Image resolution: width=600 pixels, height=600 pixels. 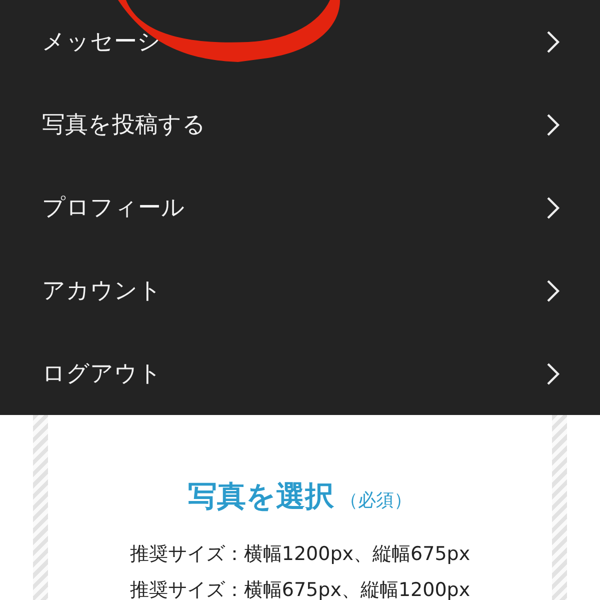 I want to click on size-note: 推奨サイズ：横幅675px、縦幅1200px, so click(x=300, y=589).